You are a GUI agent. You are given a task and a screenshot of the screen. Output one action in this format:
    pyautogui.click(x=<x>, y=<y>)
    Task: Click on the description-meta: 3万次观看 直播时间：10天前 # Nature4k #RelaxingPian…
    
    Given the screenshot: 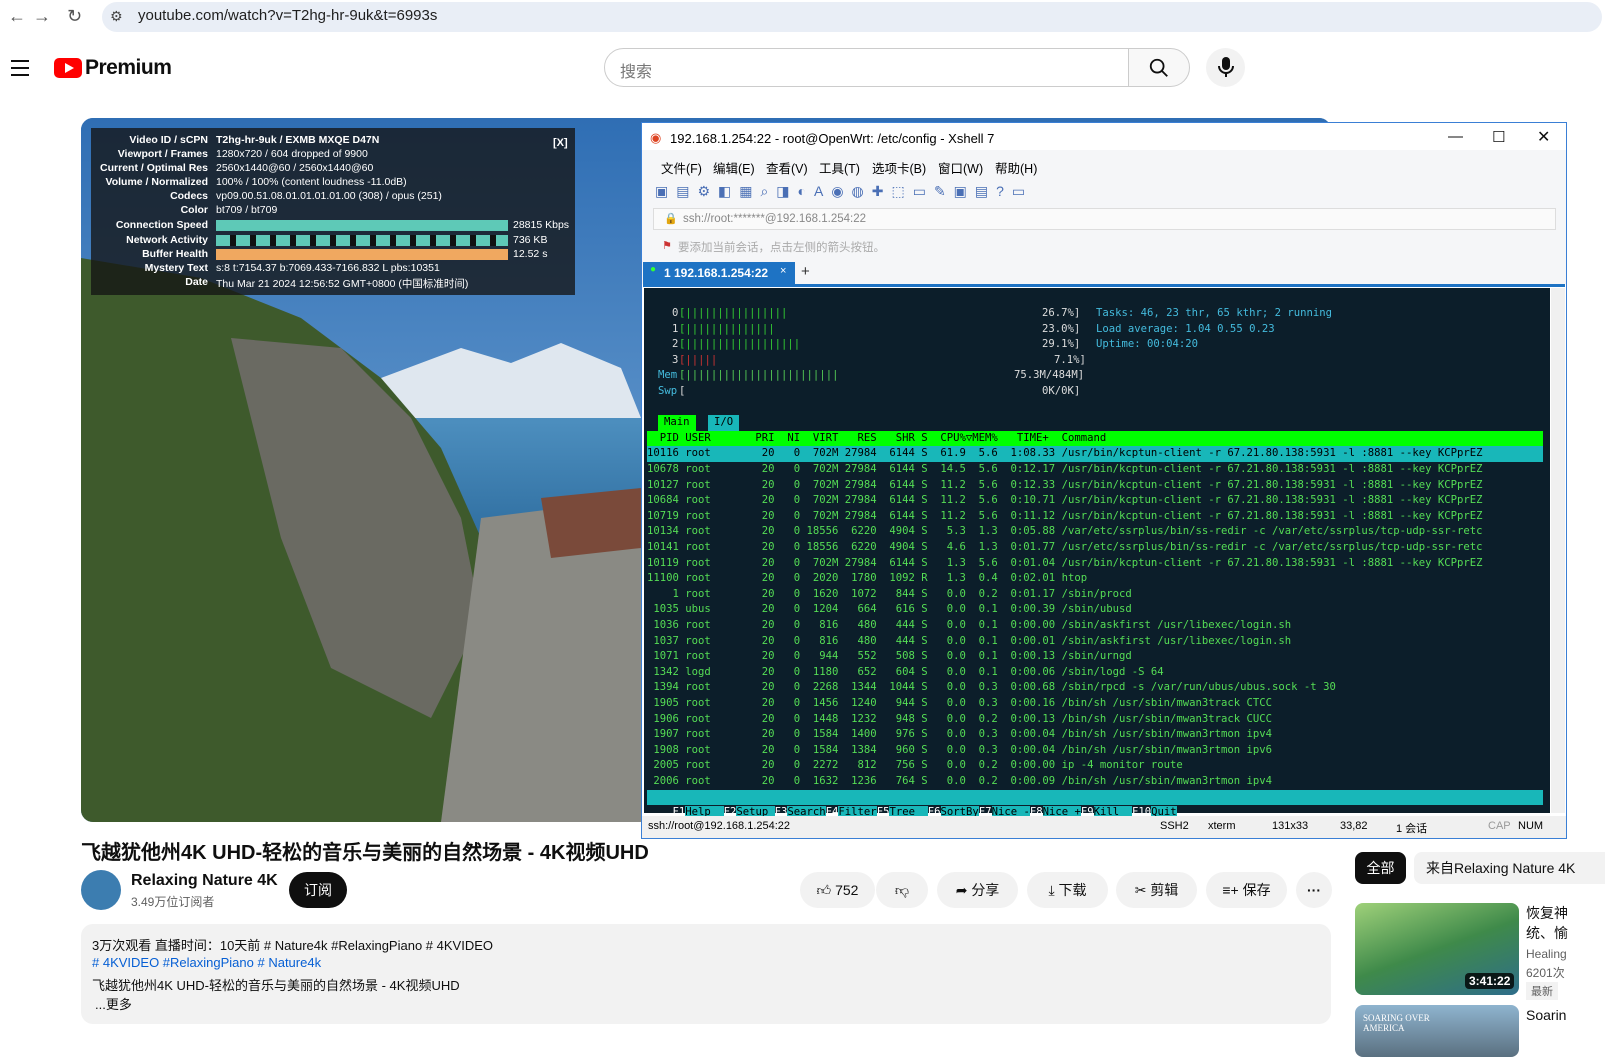 What is the action you would take?
    pyautogui.click(x=292, y=945)
    